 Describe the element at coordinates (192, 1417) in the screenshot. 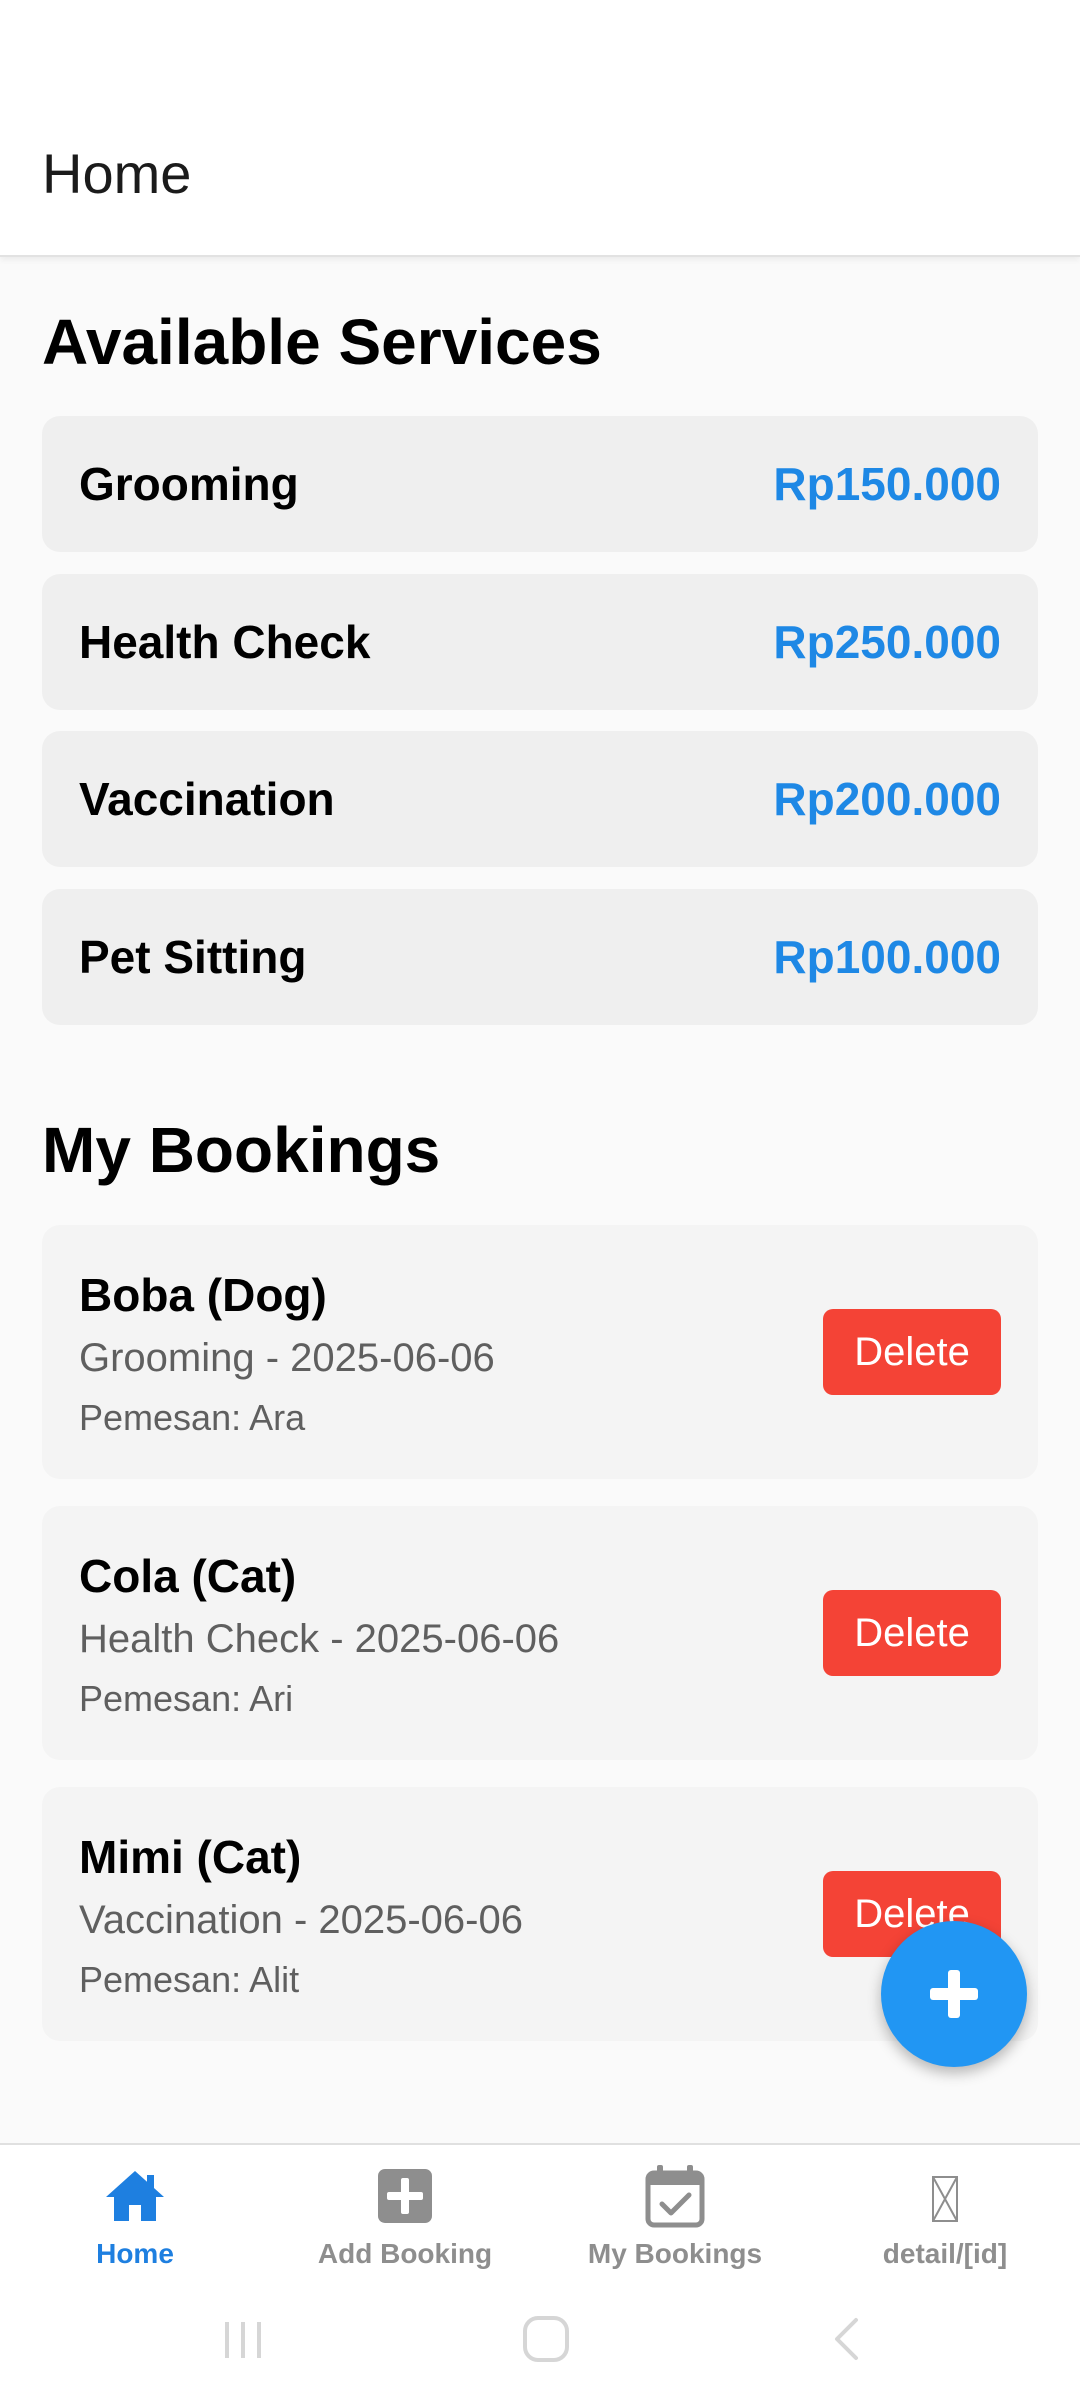

I see `booking-customer: Pemesan: Ara` at that location.